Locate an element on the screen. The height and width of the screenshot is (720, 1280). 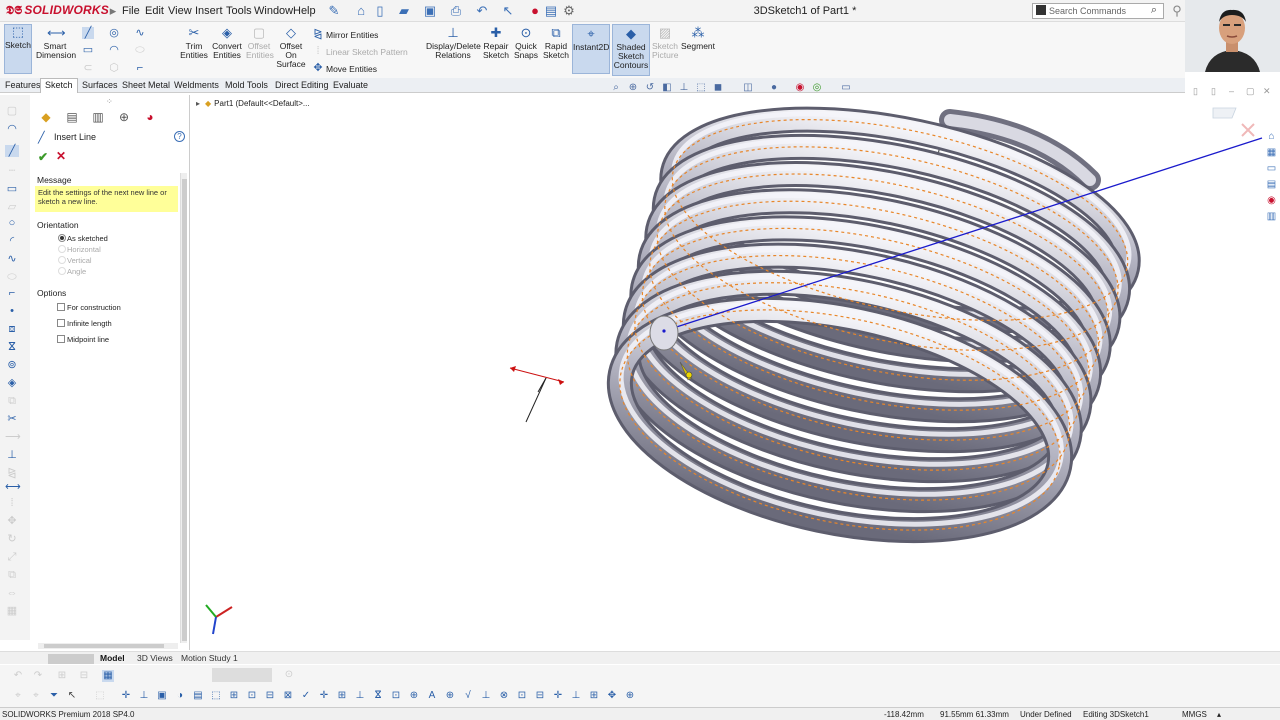
instant2d-button: ⌖ Instant2D is located at coordinates (591, 49).